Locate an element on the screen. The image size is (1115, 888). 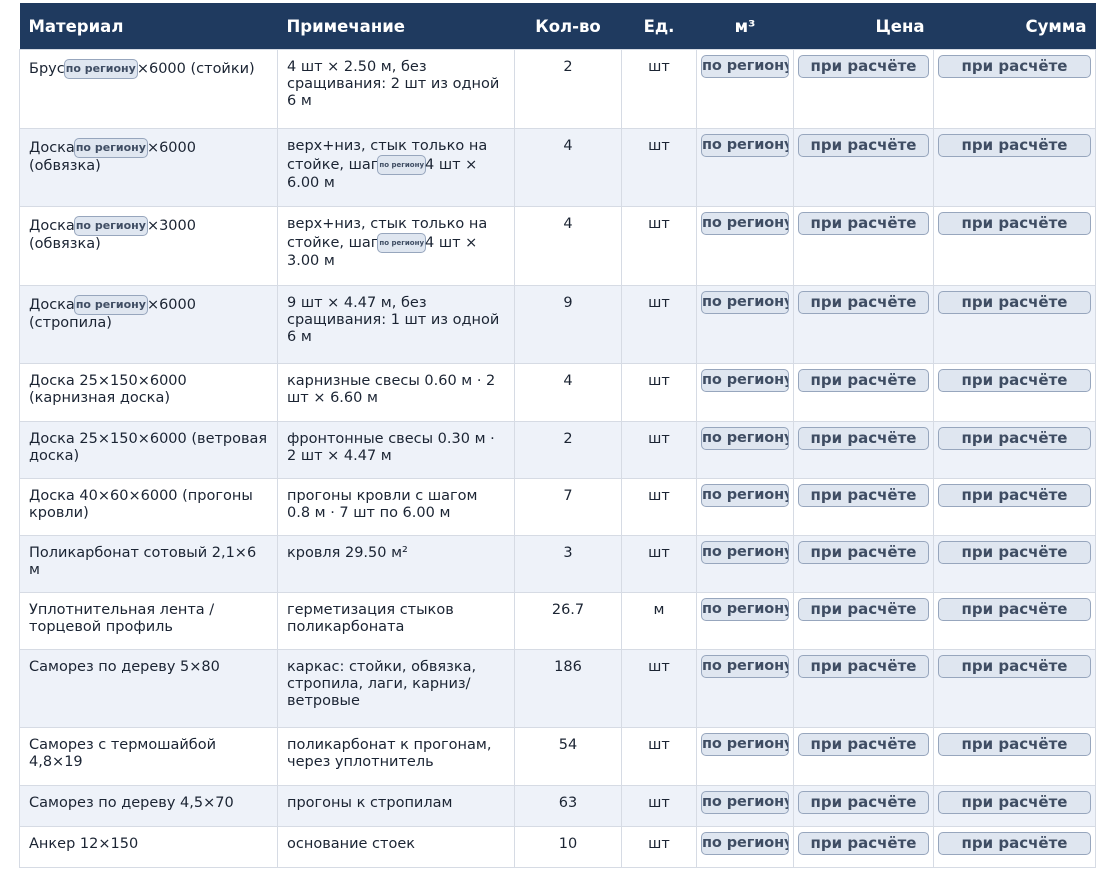
qty-cell: 26.7 is located at coordinates (568, 621).